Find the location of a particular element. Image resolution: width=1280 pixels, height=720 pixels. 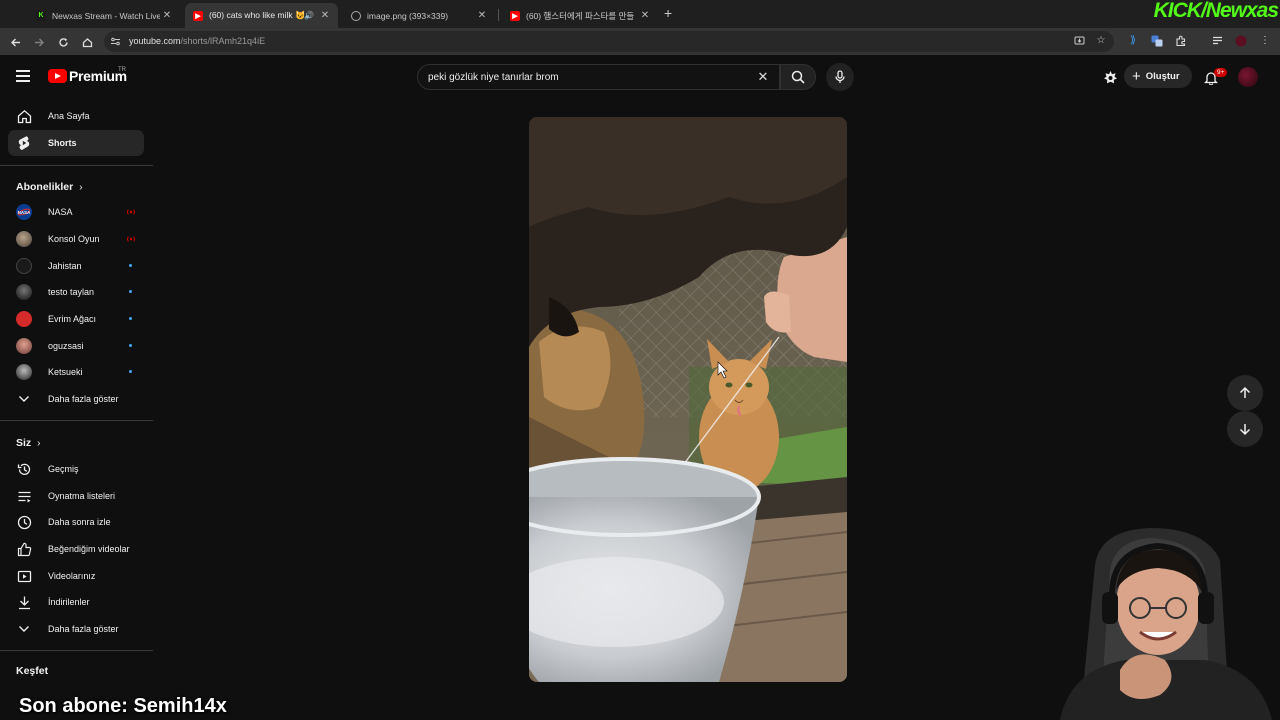

sidebar-item-your-videos: Videolarınız is located at coordinates (76, 576).